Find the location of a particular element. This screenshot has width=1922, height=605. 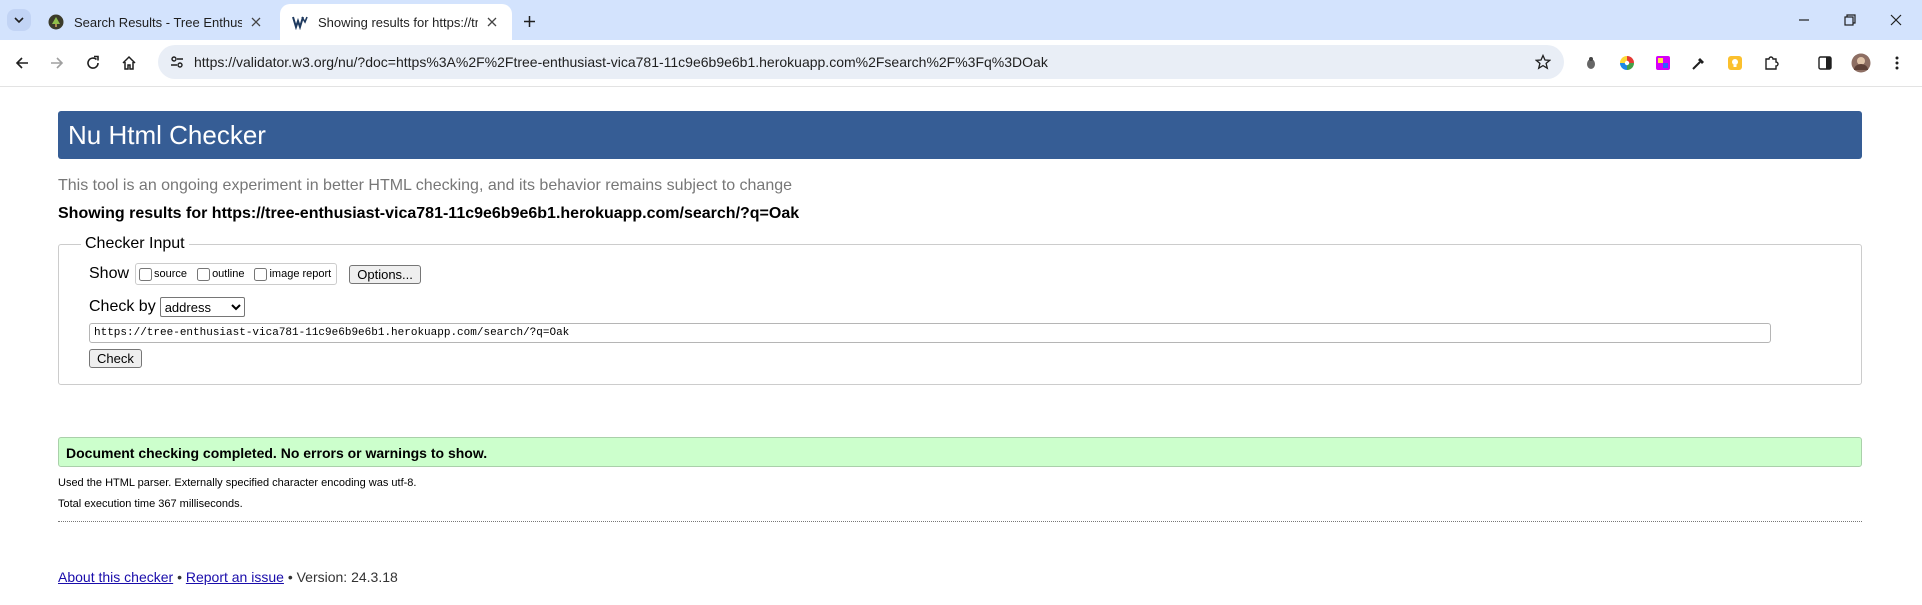

tab-search-results: Search Results - Tree Enthusiast is located at coordinates (156, 22).